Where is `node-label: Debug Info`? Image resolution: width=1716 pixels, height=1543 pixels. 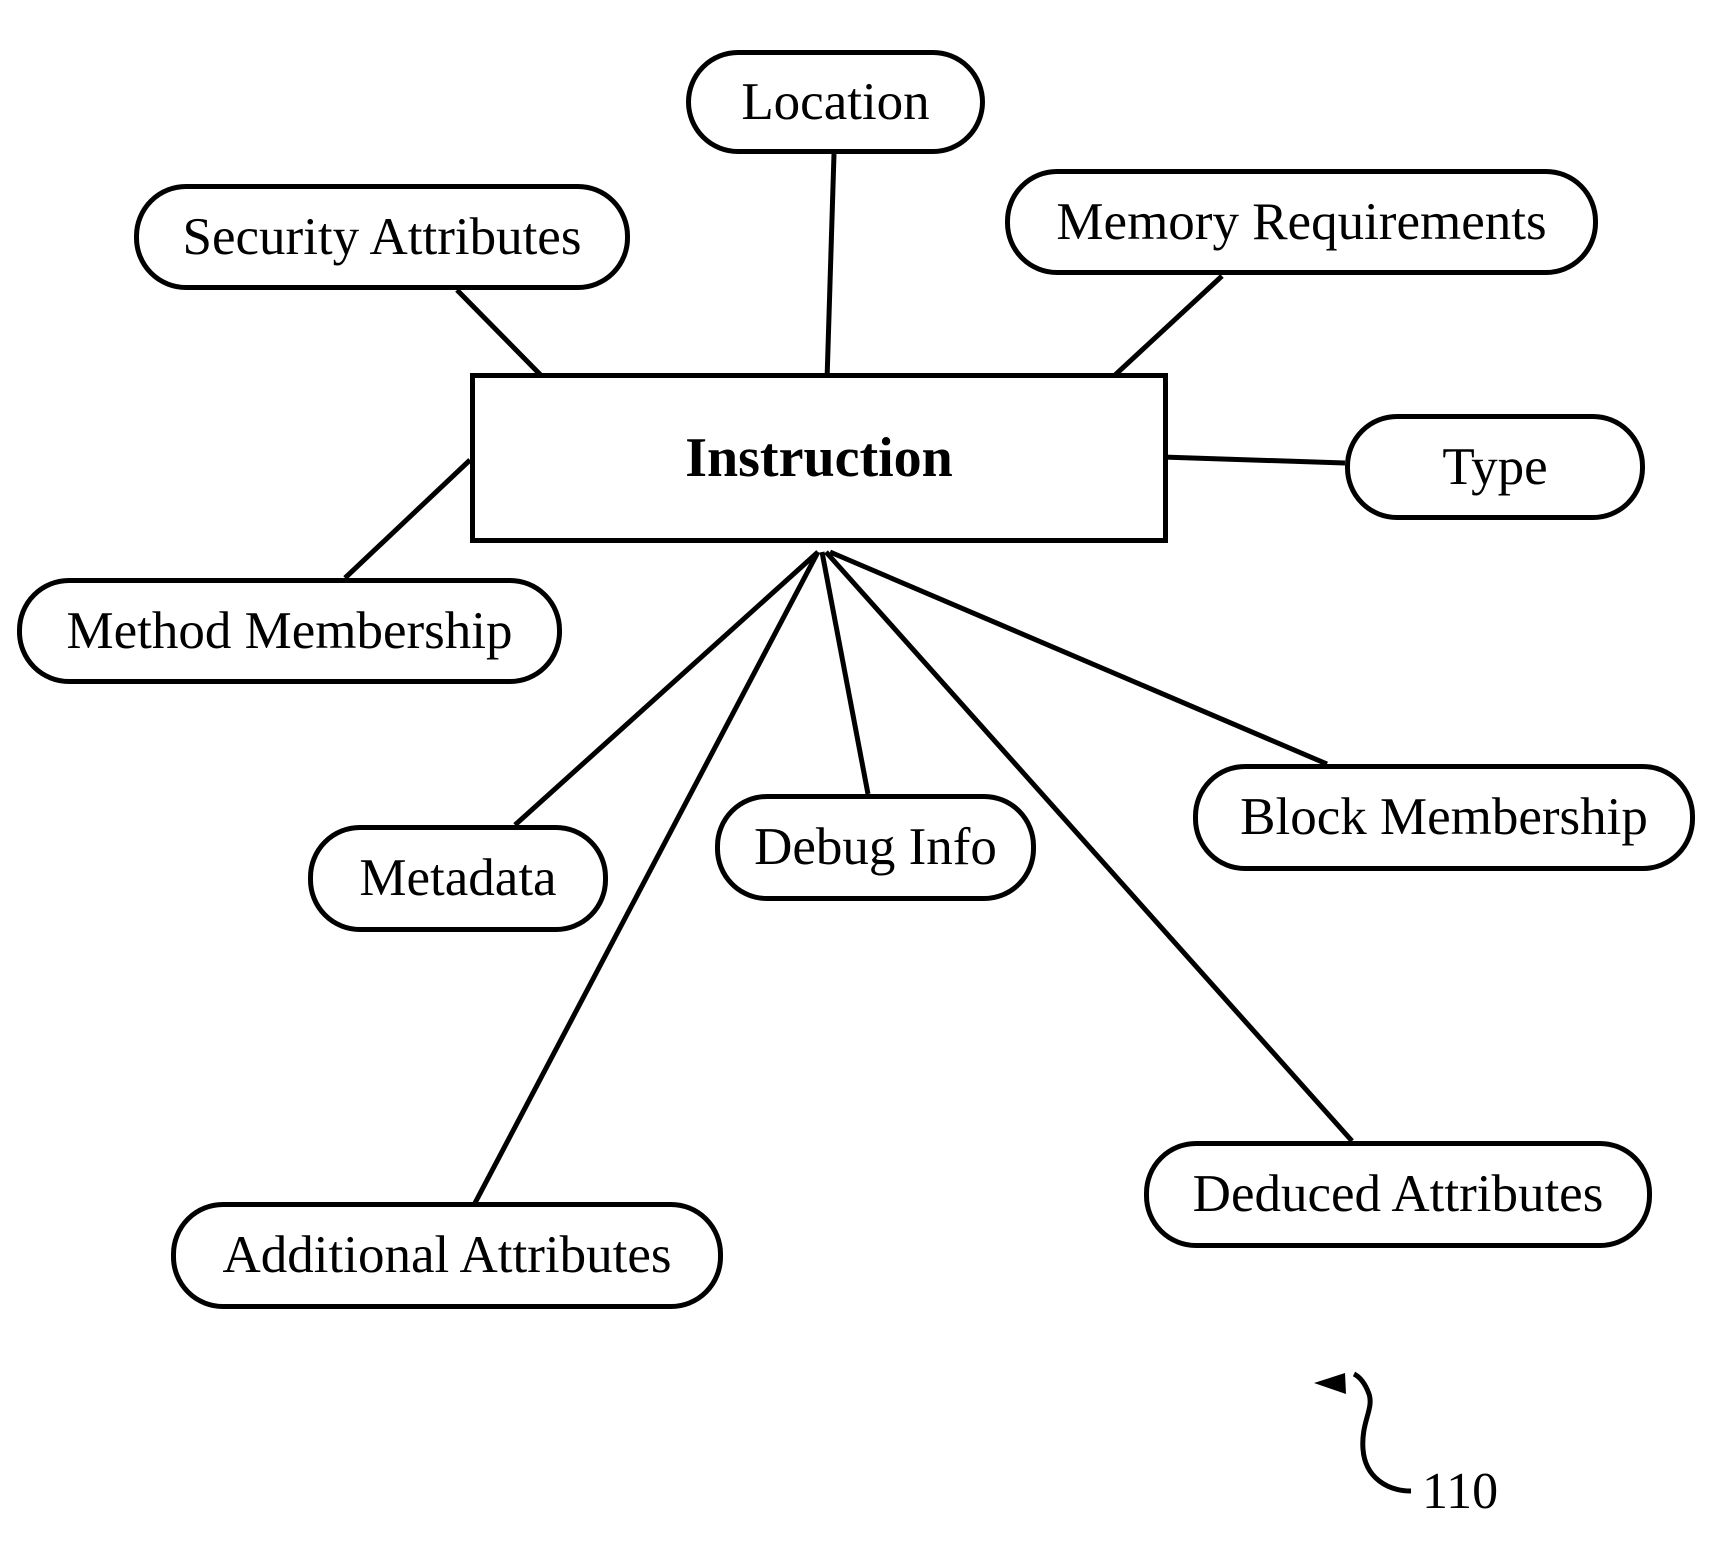 node-label: Debug Info is located at coordinates (875, 847).